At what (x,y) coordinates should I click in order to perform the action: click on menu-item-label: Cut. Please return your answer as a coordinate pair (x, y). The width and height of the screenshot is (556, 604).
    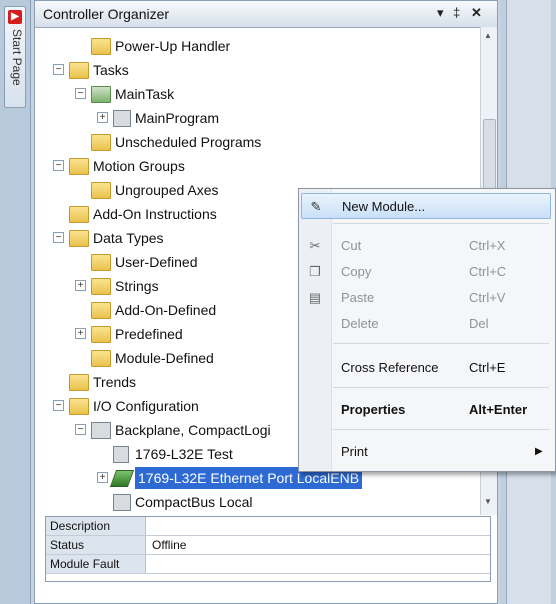
    Looking at the image, I should click on (351, 245).